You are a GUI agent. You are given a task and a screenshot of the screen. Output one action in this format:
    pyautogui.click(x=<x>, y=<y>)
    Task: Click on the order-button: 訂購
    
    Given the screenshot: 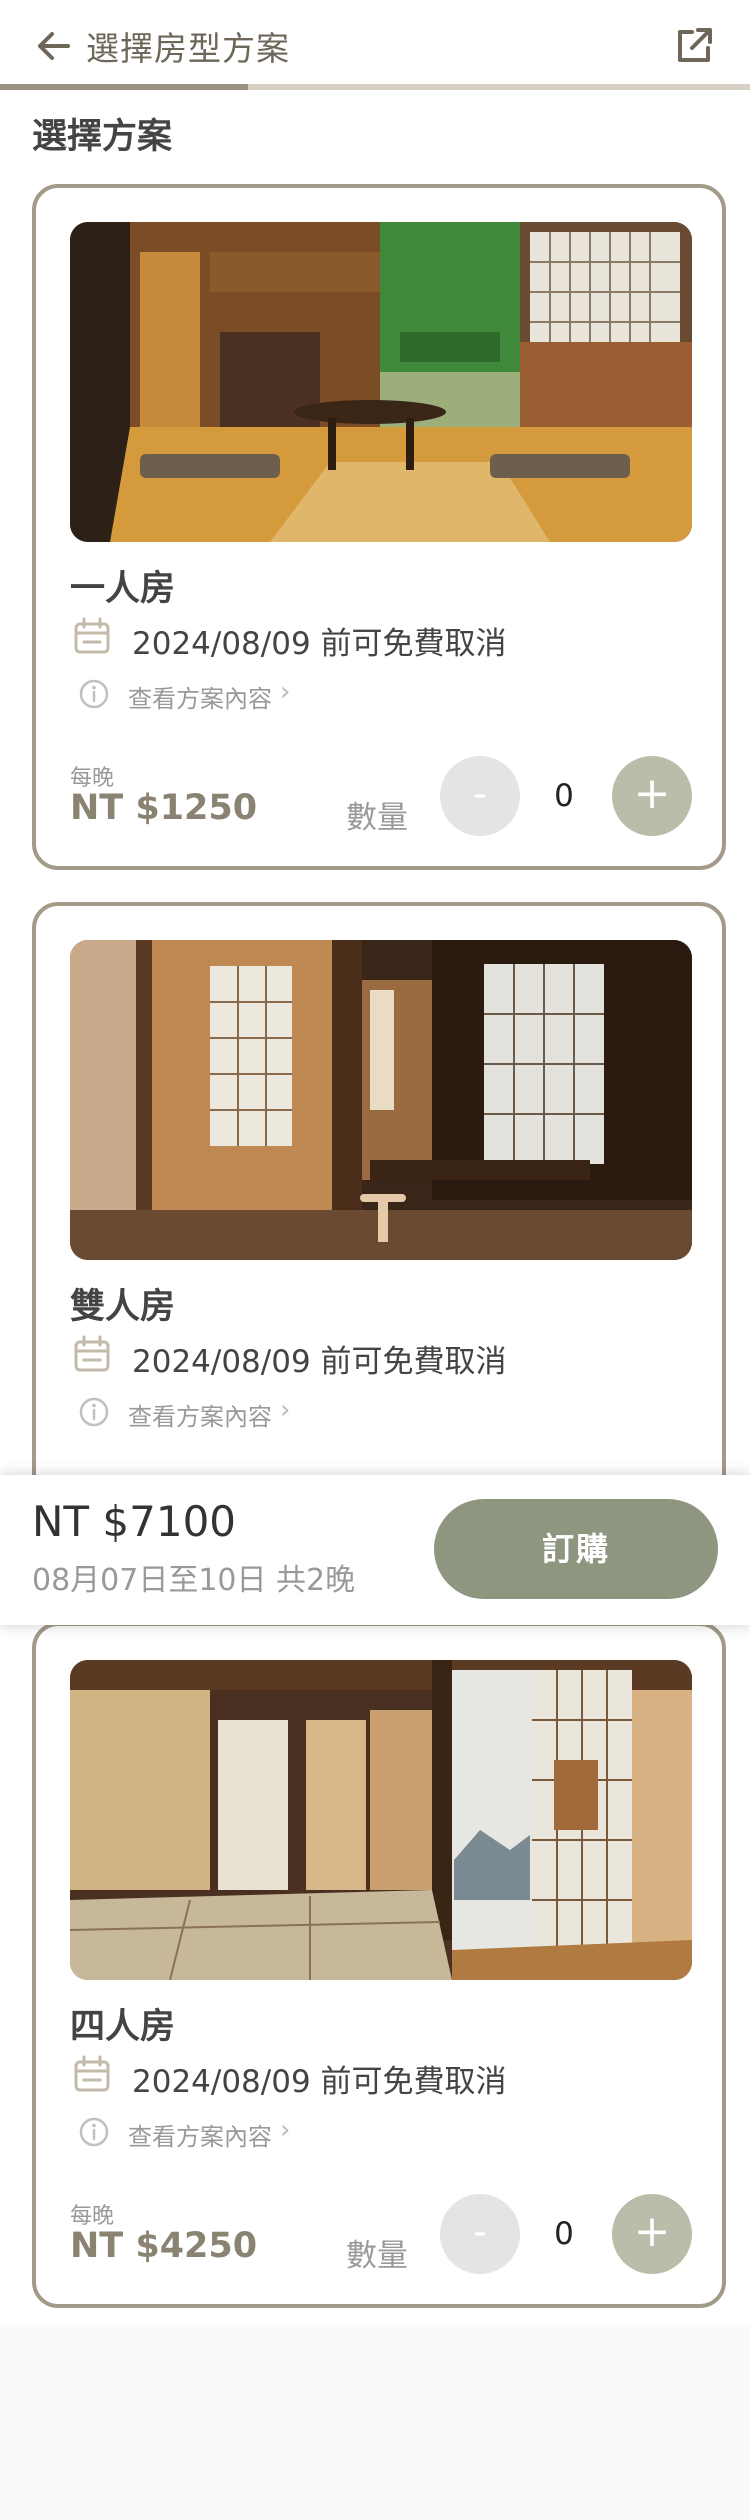 What is the action you would take?
    pyautogui.click(x=576, y=1549)
    